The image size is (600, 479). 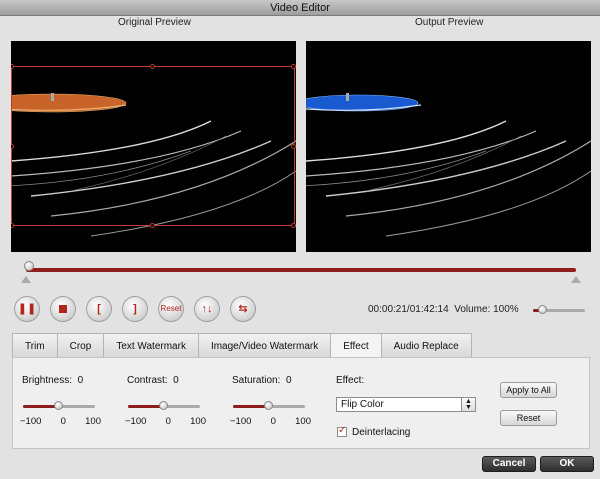 I want to click on saturation-value: 0, so click(x=288, y=380).